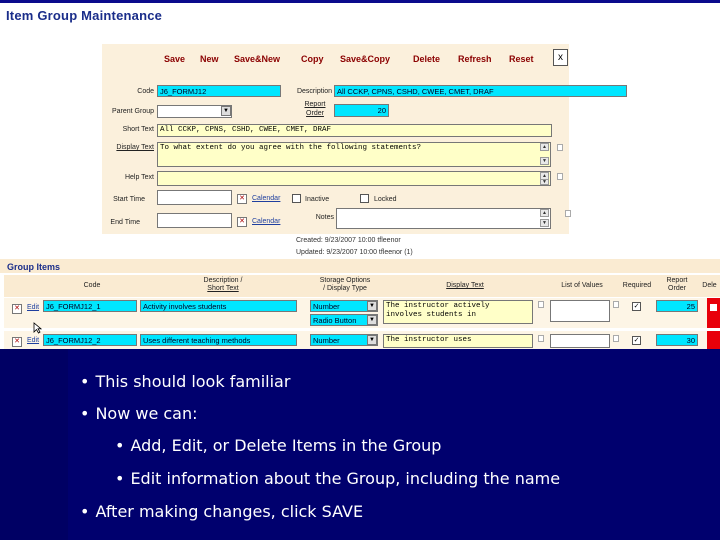  What do you see at coordinates (139, 413) in the screenshot?
I see `bullet-item: • Now we can:` at bounding box center [139, 413].